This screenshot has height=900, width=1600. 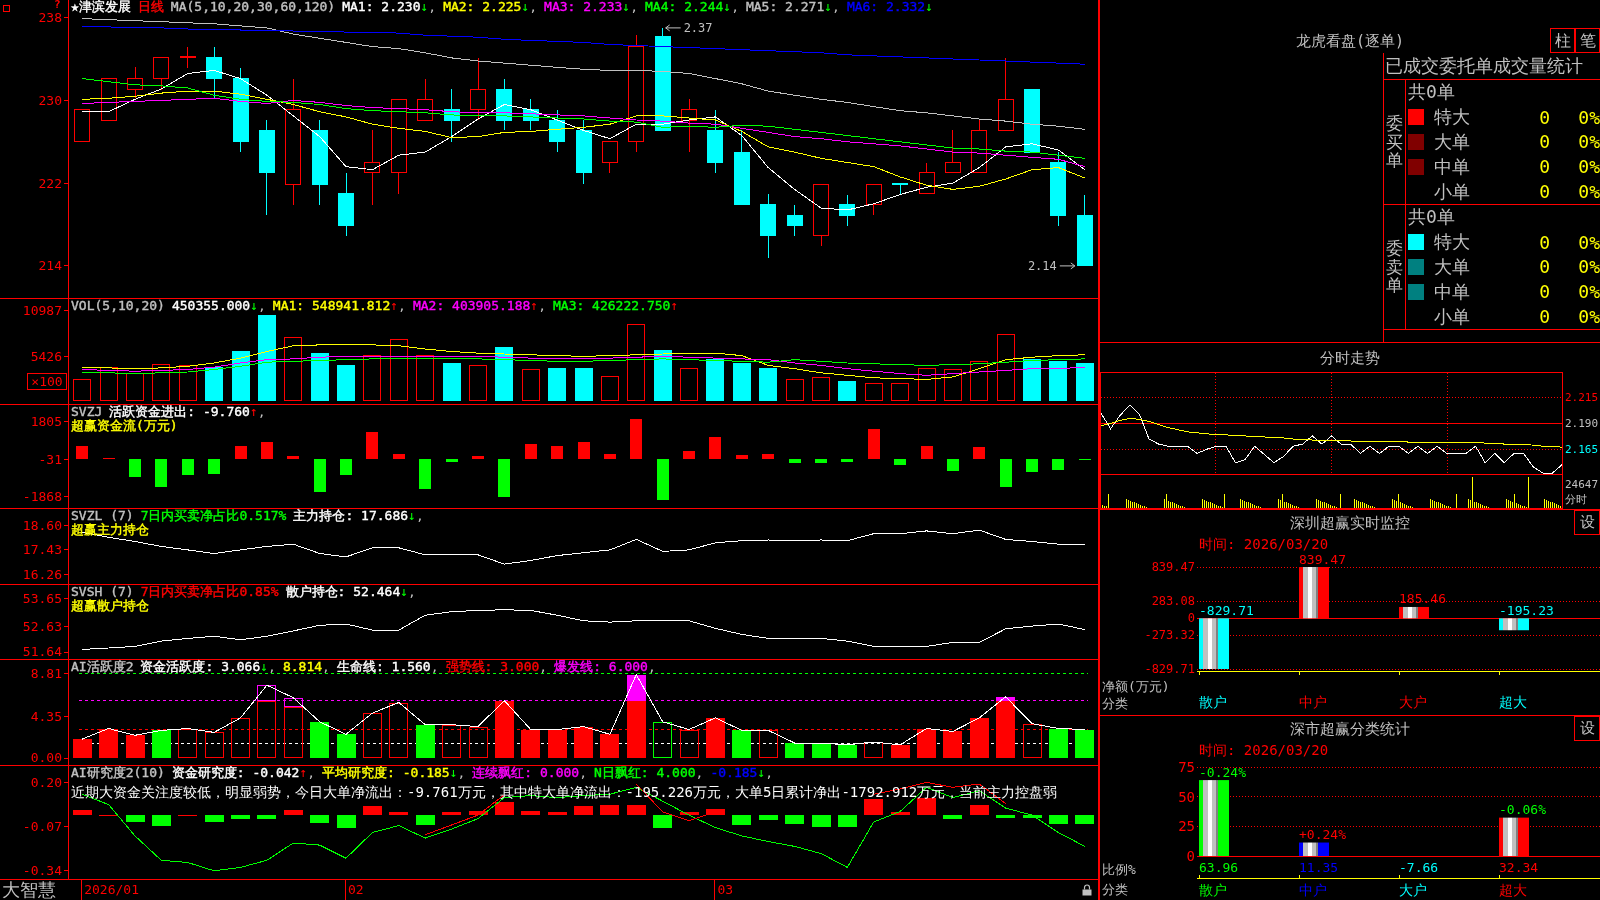 What do you see at coordinates (1526, 610) in the screenshot?
I see `value-label: -195.23` at bounding box center [1526, 610].